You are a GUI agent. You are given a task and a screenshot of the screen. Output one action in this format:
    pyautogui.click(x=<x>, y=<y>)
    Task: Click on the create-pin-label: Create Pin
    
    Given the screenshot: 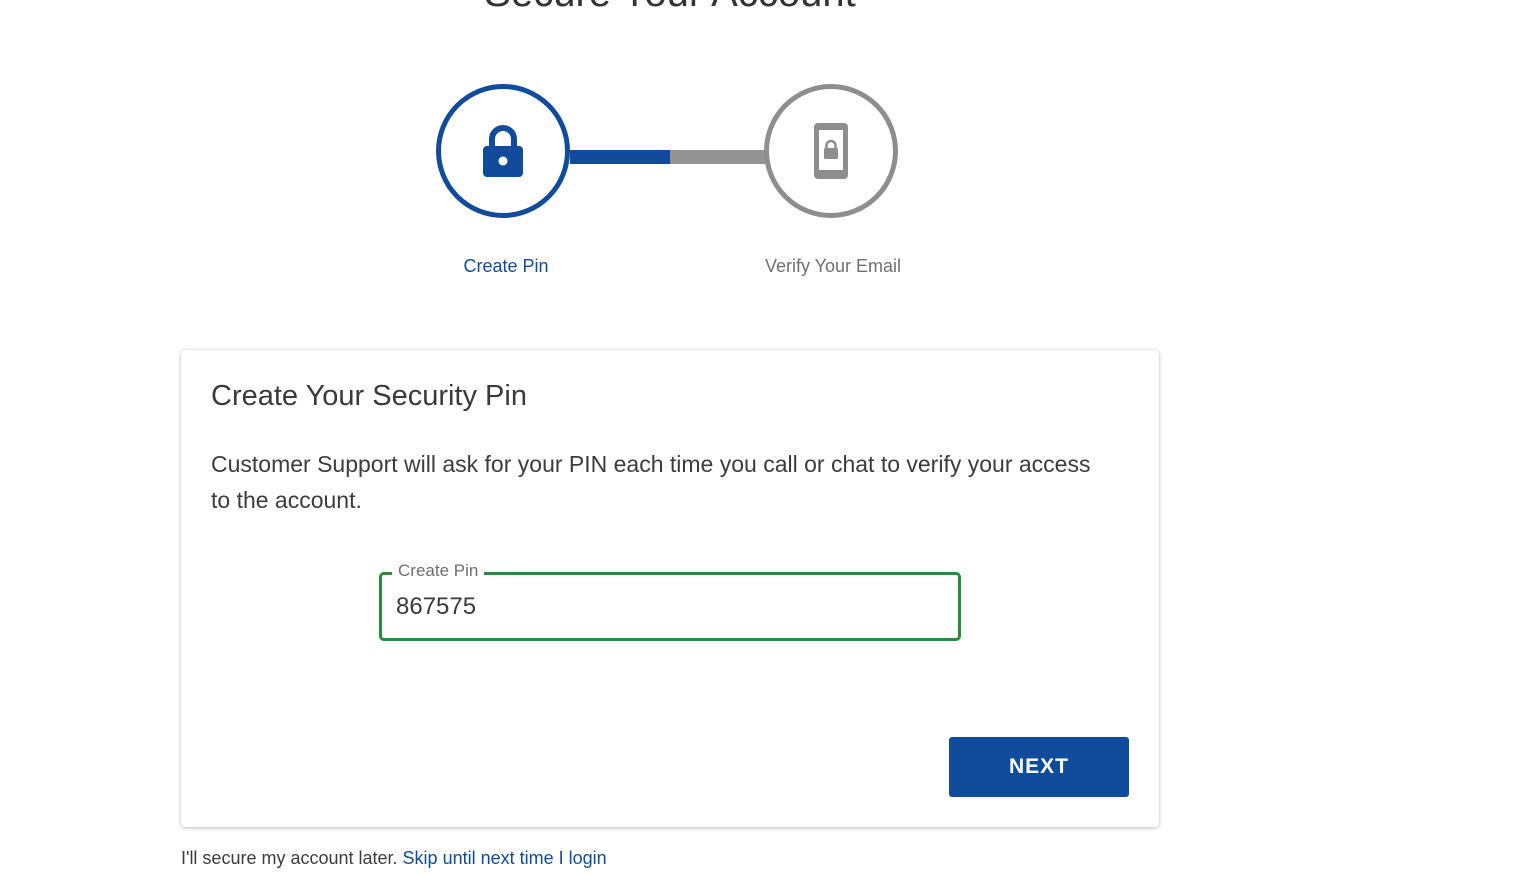 What is the action you would take?
    pyautogui.click(x=438, y=571)
    